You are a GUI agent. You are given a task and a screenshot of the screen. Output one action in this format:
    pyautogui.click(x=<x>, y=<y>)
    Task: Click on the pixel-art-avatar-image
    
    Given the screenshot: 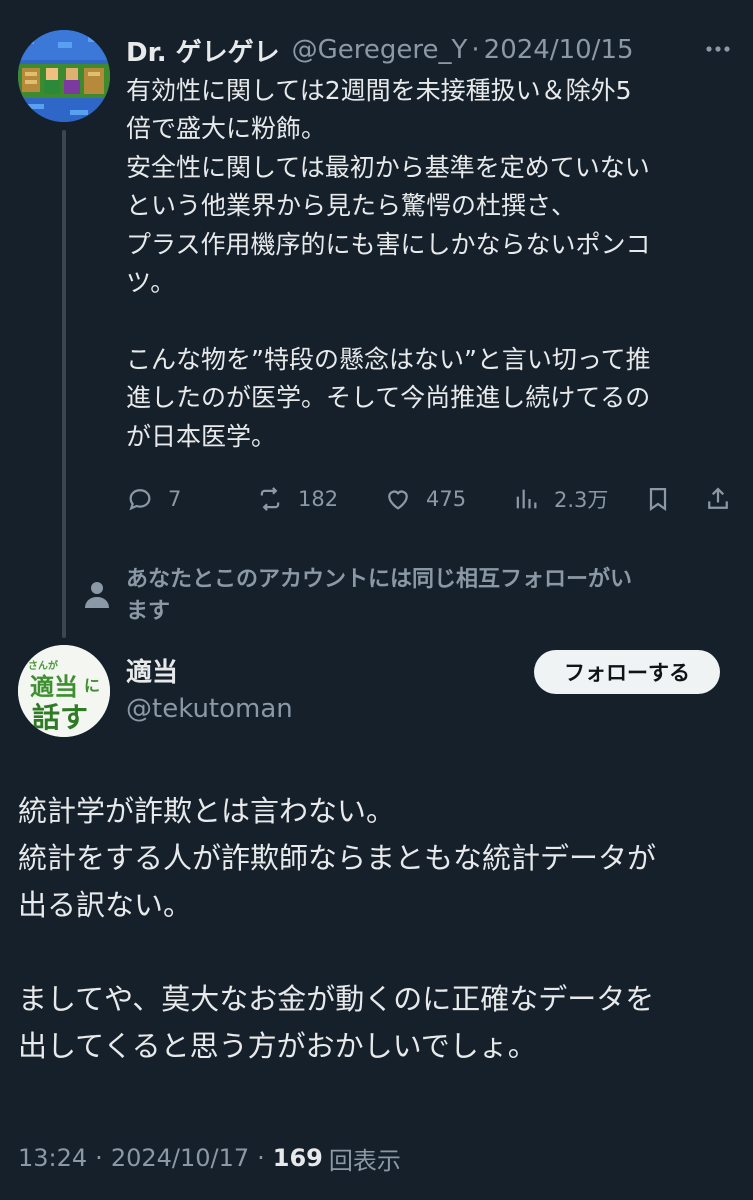 What is the action you would take?
    pyautogui.click(x=64, y=76)
    